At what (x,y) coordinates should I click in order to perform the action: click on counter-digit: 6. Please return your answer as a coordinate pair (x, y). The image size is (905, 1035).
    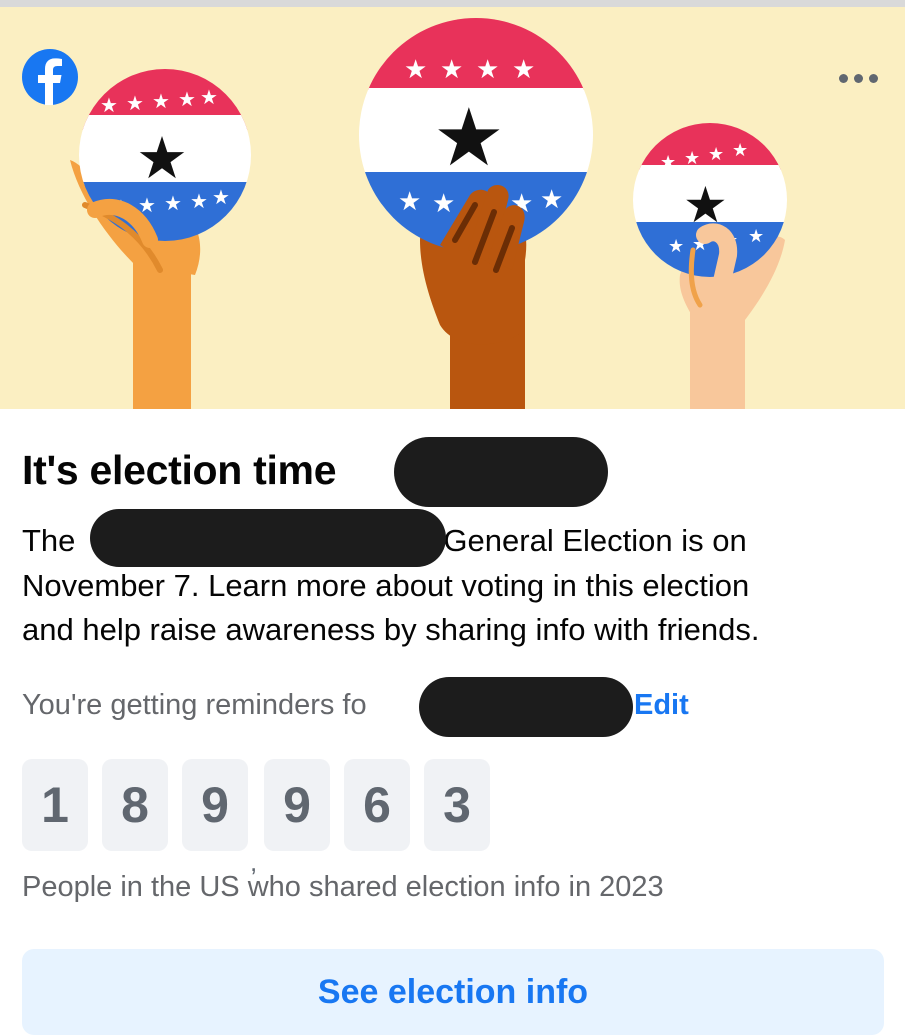
    Looking at the image, I should click on (377, 805).